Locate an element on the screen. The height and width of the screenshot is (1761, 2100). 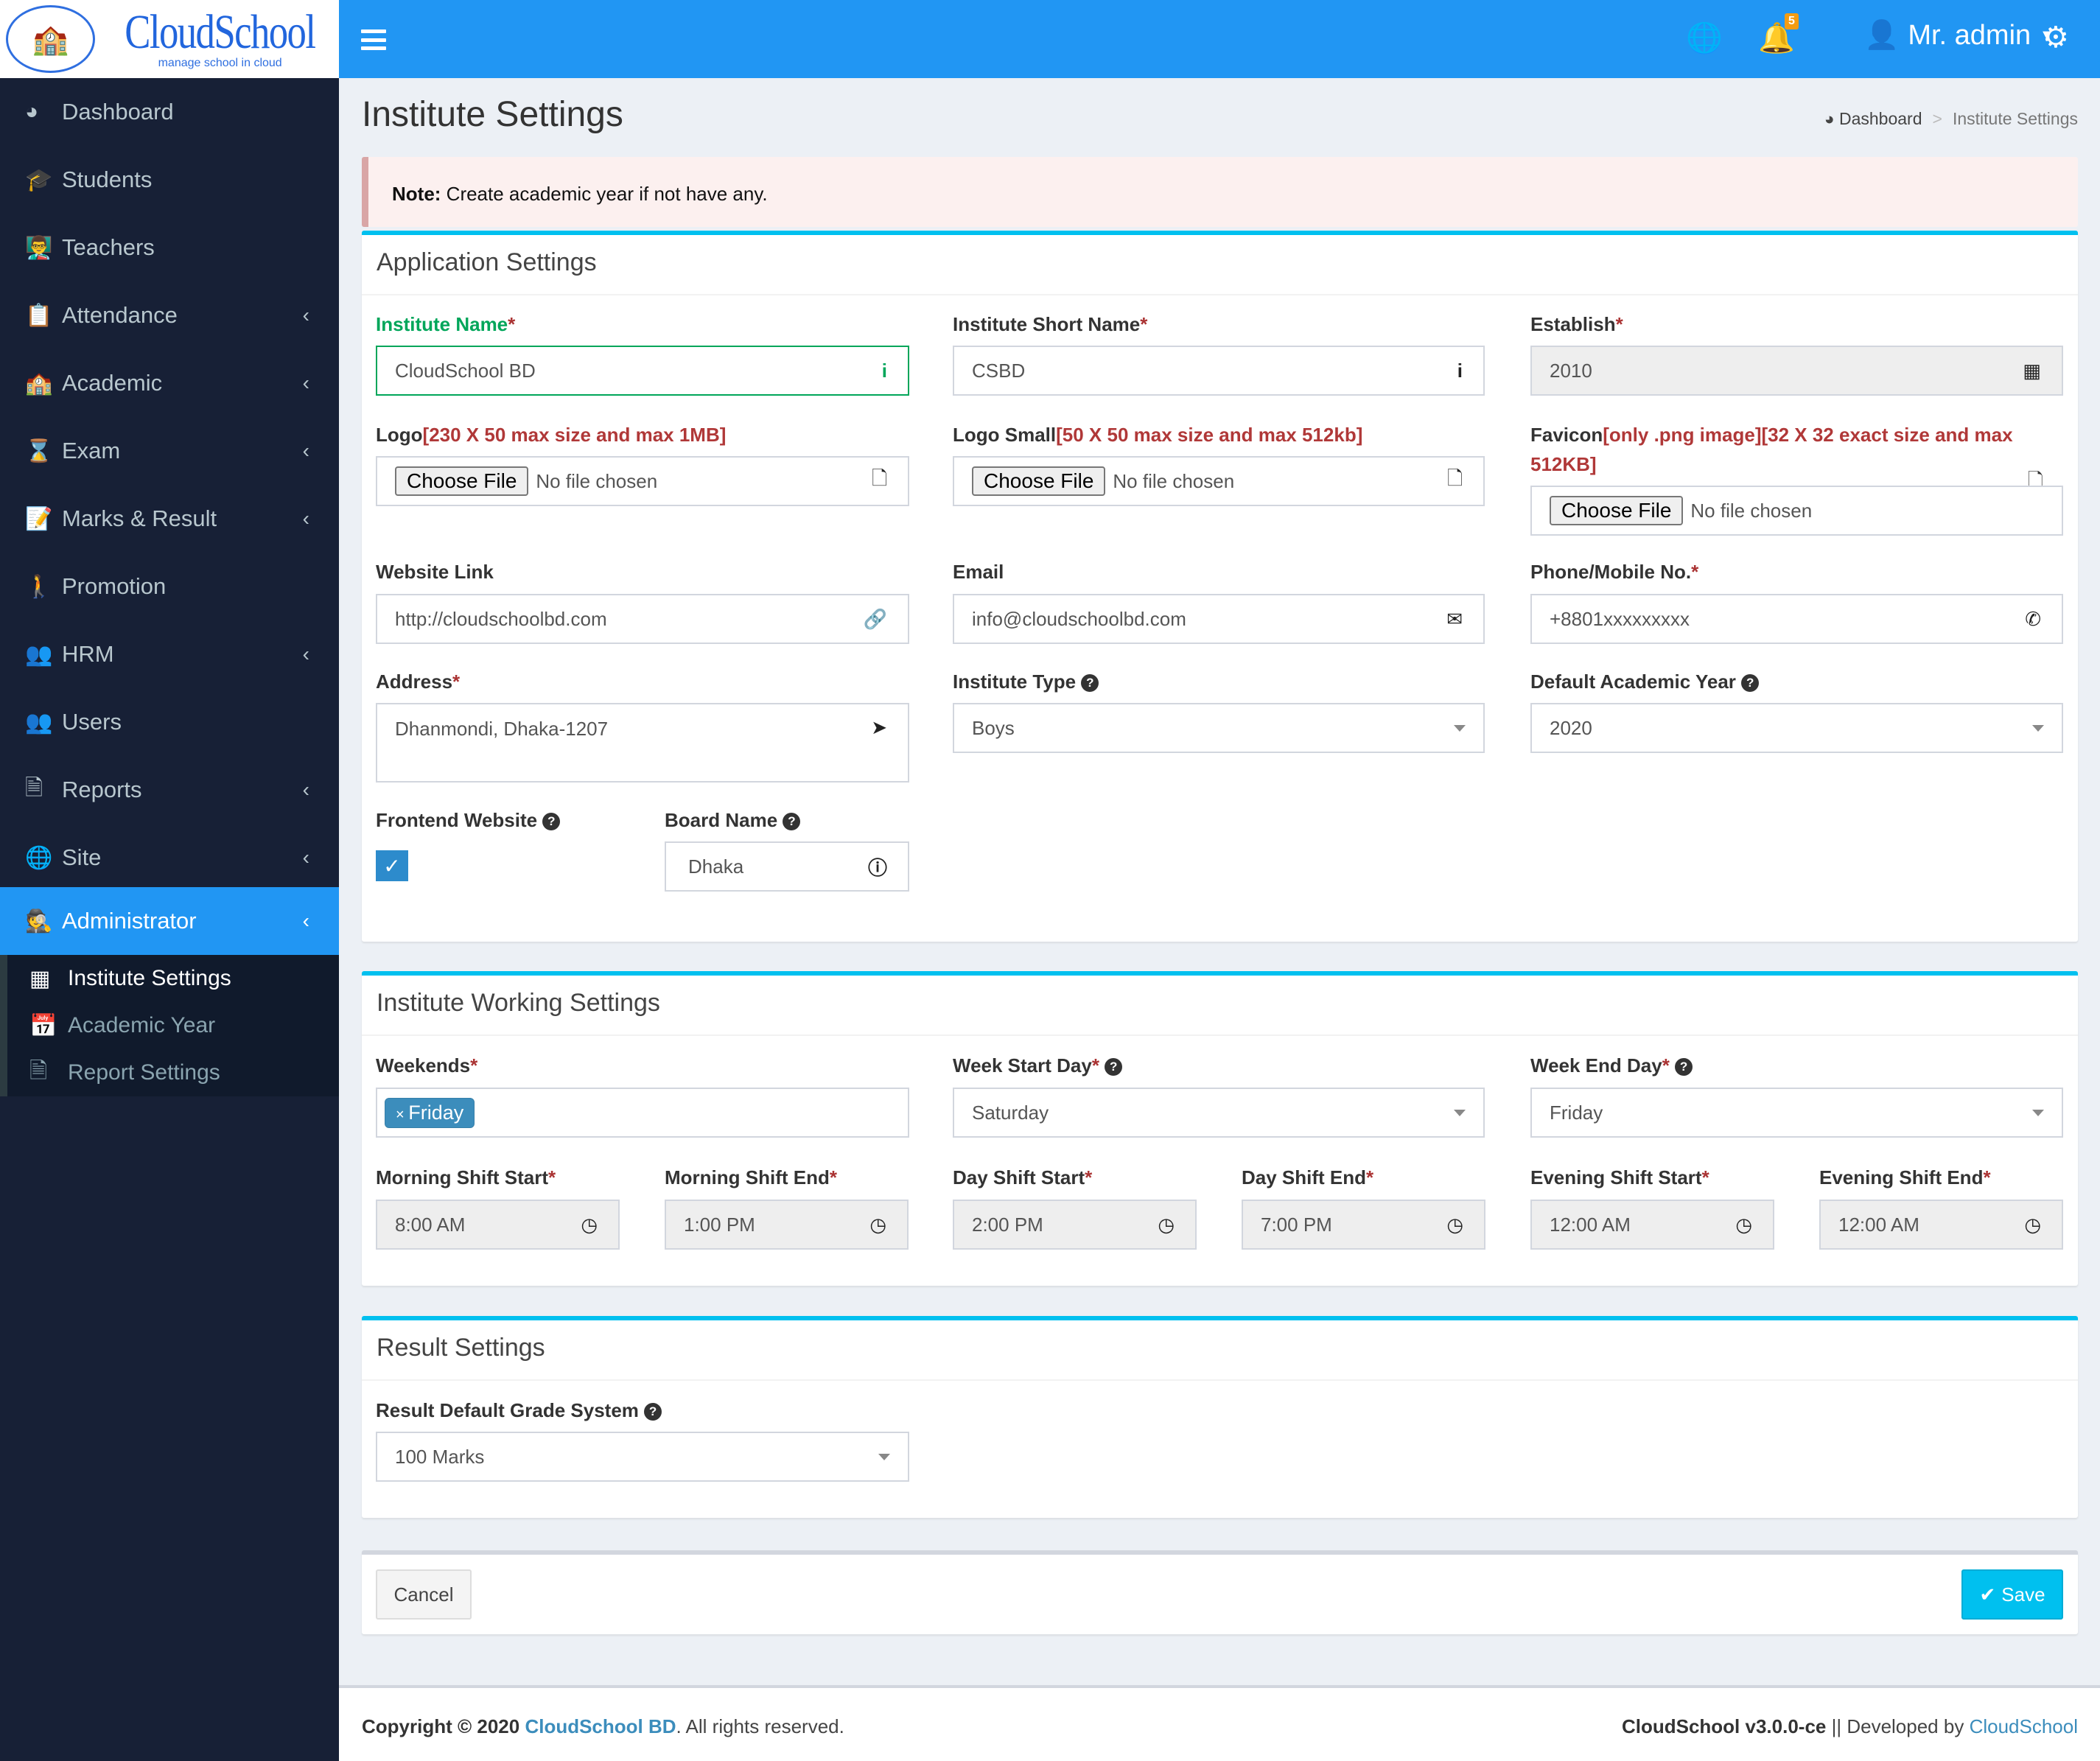
establish-label: Establish* is located at coordinates (1576, 324).